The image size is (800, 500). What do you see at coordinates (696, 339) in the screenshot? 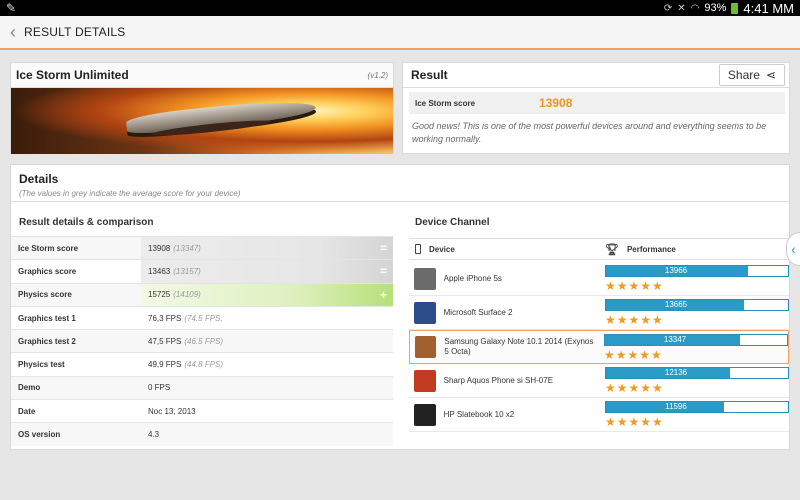
I see `score-bar: 13347` at bounding box center [696, 339].